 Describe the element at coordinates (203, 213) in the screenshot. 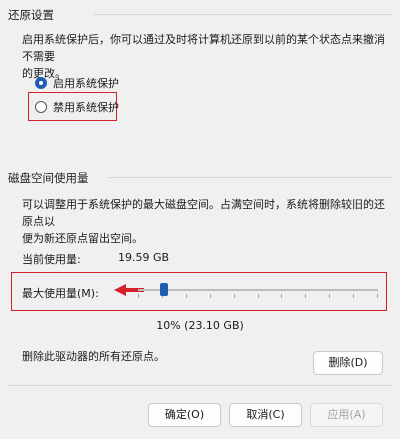

I see `disk-description-line1: 可以调整用于系统保护的最大磁盘空间。占满空间时，系统将删除较旧的还原点以` at that location.